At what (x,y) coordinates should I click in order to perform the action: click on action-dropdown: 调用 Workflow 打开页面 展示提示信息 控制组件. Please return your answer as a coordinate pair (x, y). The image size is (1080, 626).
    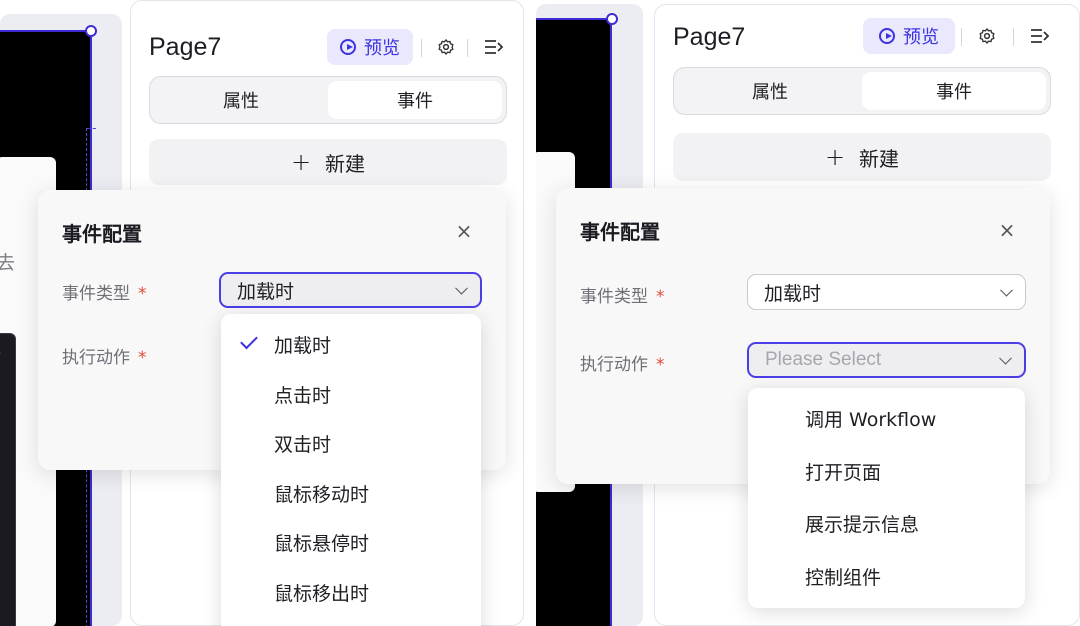
    Looking at the image, I should click on (886, 498).